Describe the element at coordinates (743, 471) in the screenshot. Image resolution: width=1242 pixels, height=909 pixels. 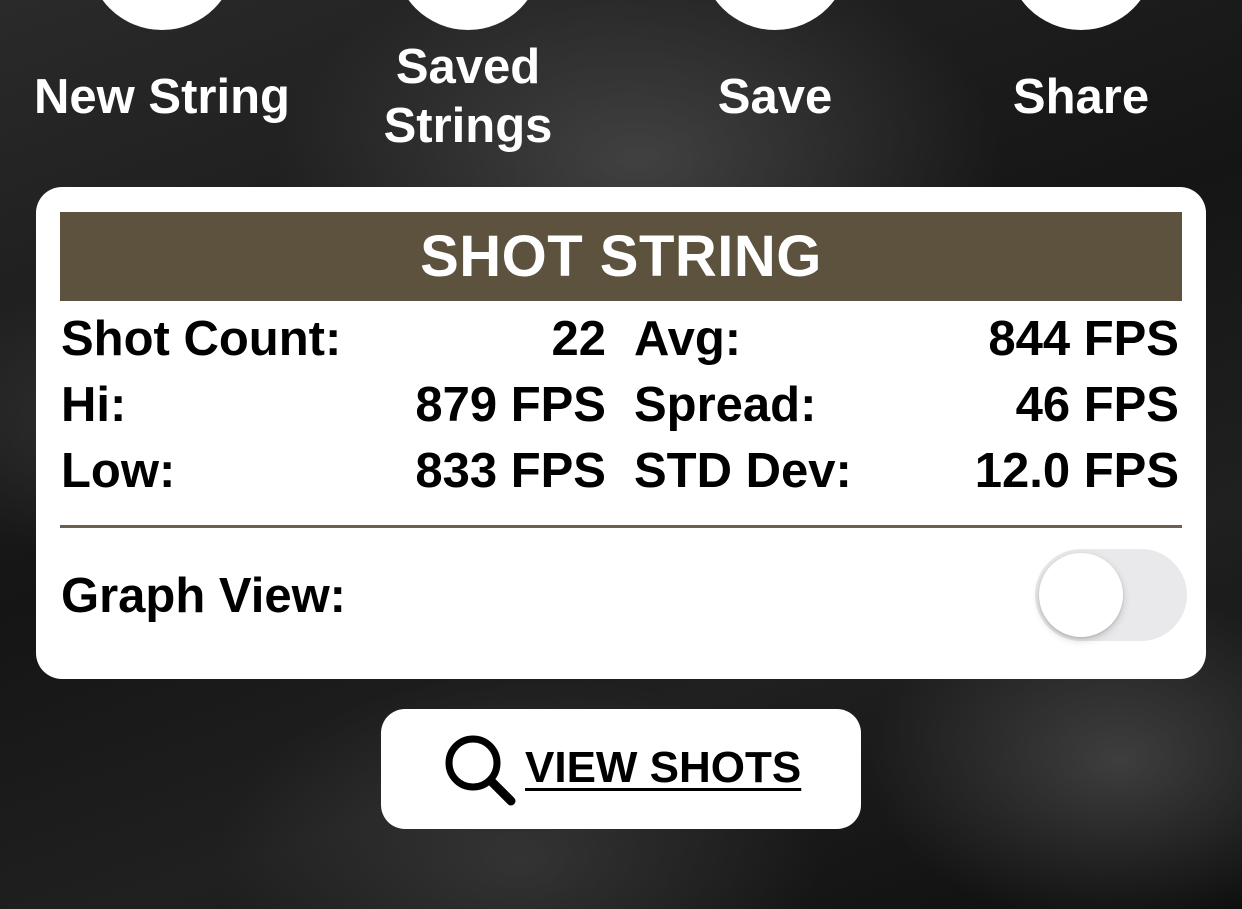
I see `std-dev-label: STD Dev:` at that location.